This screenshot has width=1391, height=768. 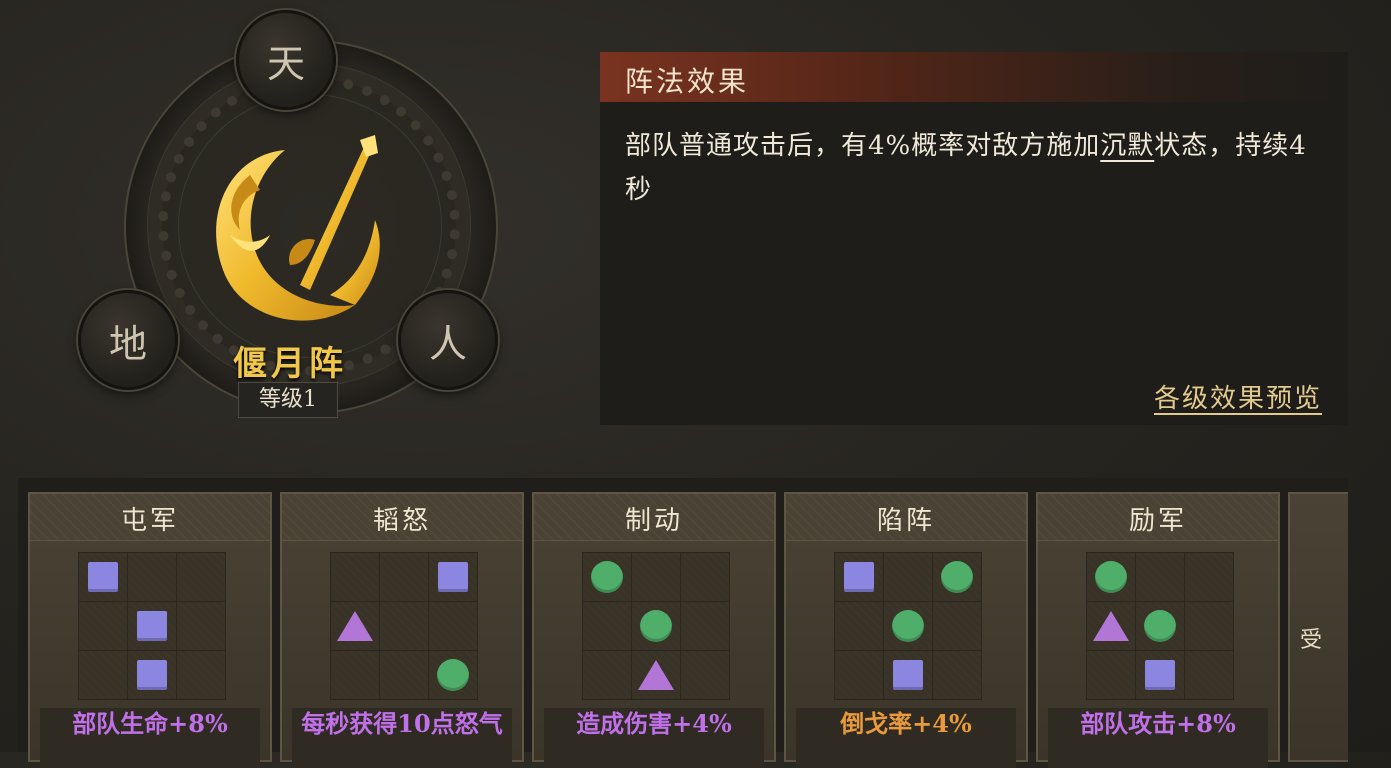 I want to click on tian-node: 天, so click(x=286, y=60).